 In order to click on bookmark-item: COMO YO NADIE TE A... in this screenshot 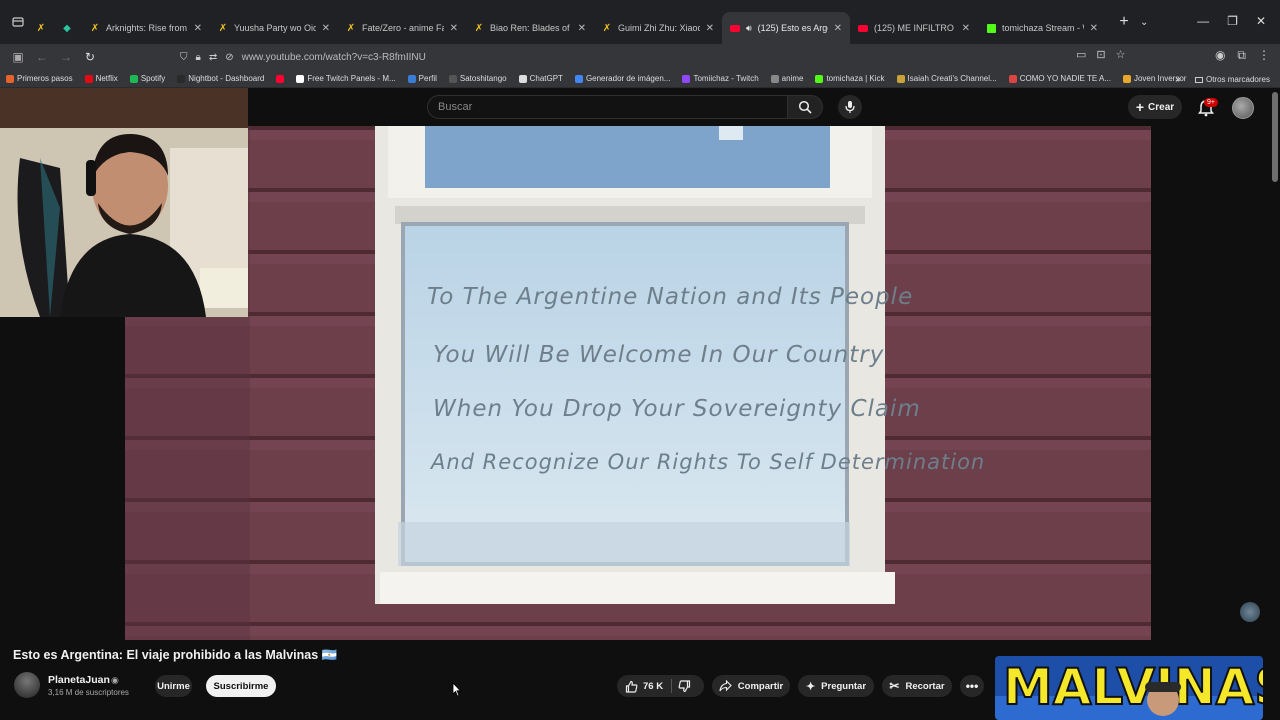, I will do `click(1060, 78)`.